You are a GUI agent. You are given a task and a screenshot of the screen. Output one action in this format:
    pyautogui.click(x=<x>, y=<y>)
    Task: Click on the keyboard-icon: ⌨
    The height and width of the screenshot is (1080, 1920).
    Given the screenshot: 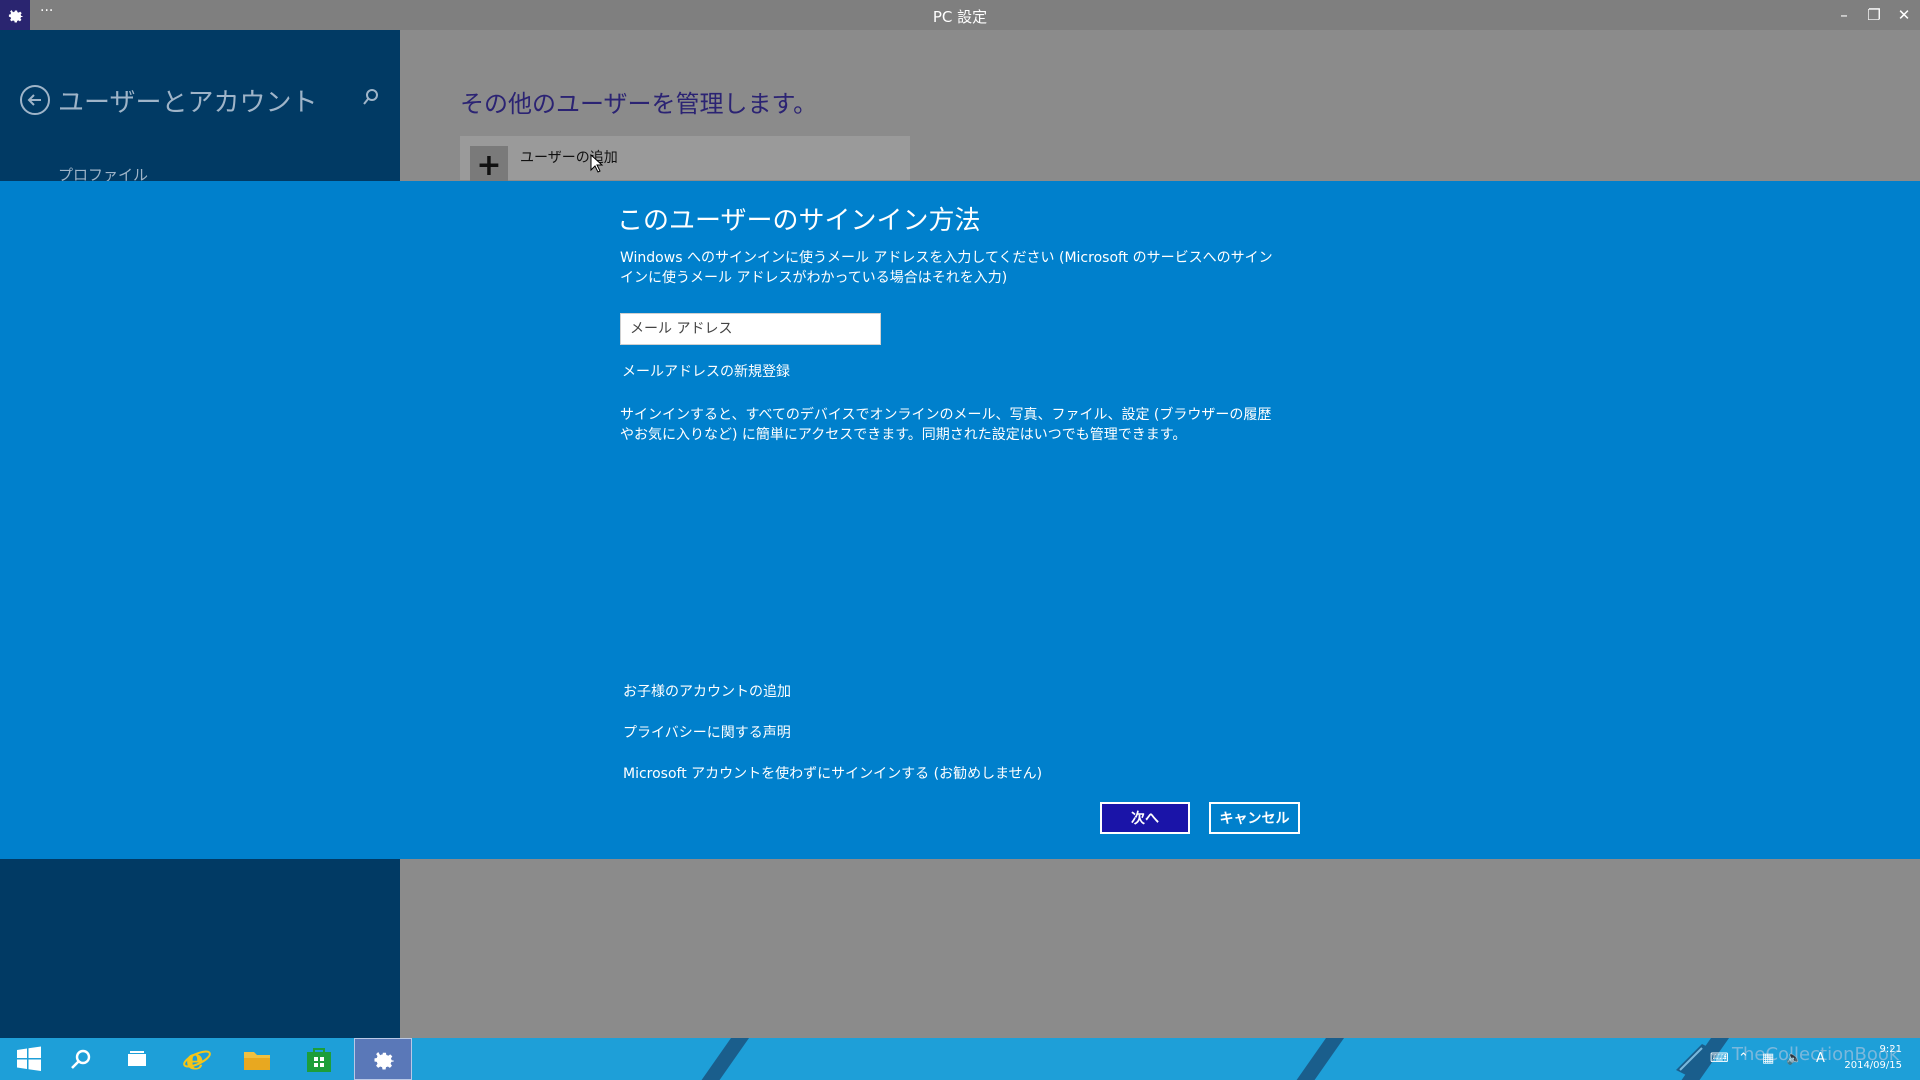 What is the action you would take?
    pyautogui.click(x=1719, y=1058)
    